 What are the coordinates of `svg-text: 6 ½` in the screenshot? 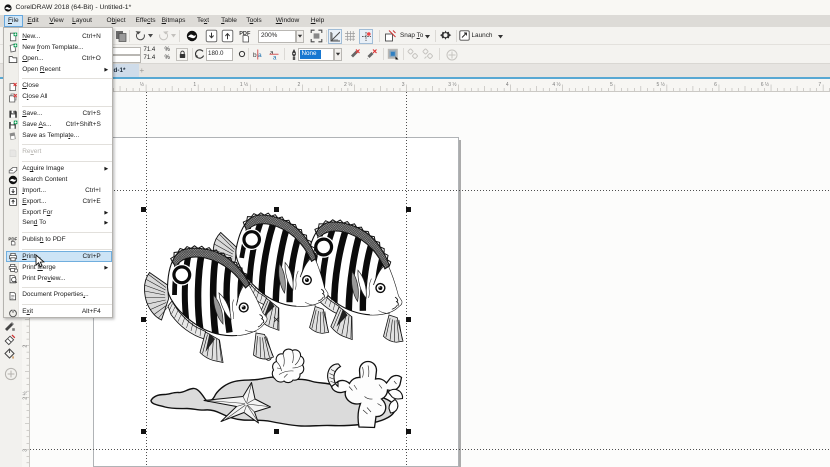 It's located at (765, 84).